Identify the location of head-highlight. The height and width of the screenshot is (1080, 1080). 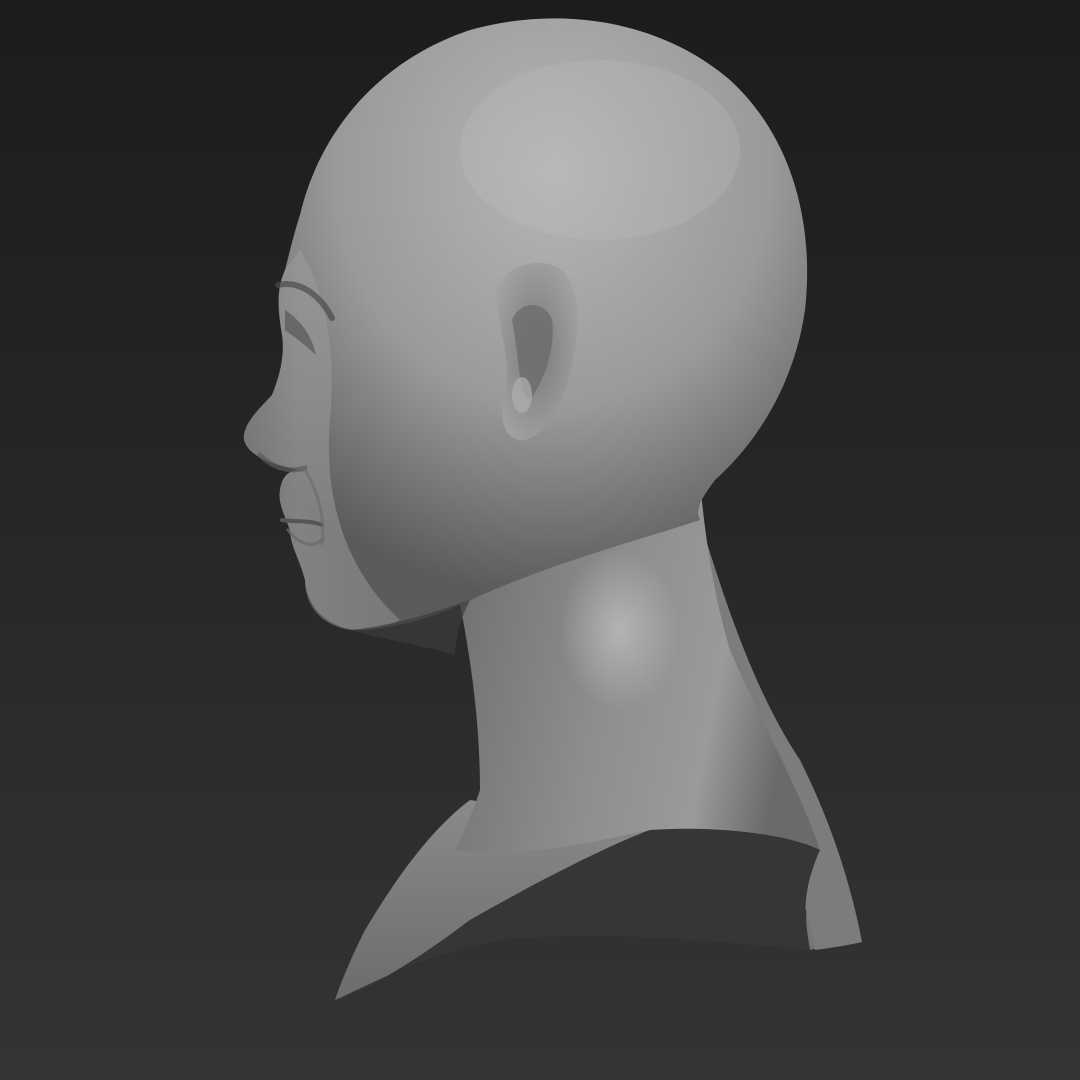
(600, 150).